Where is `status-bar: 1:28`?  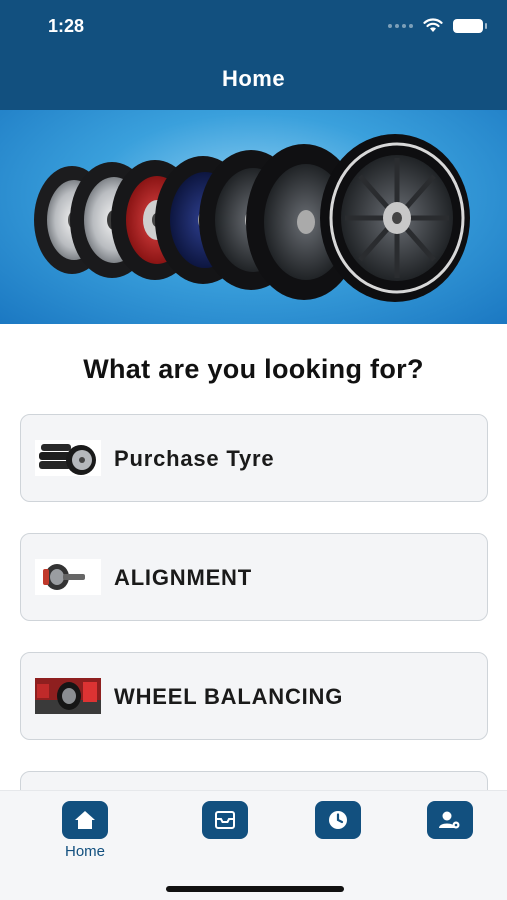 status-bar: 1:28 is located at coordinates (253, 26).